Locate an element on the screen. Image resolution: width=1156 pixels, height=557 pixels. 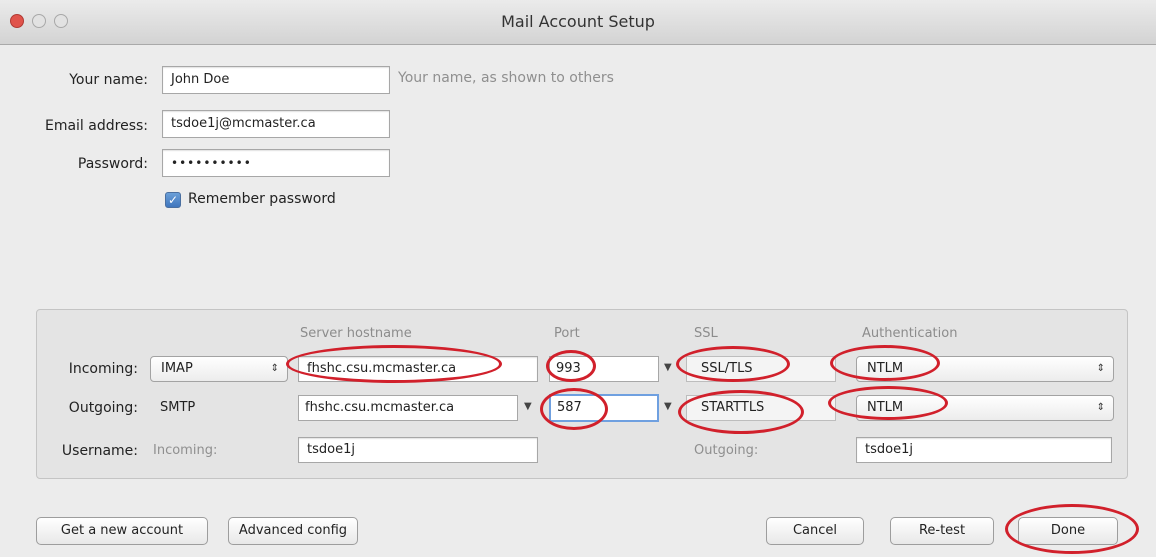
port-header: Port is located at coordinates (567, 333).